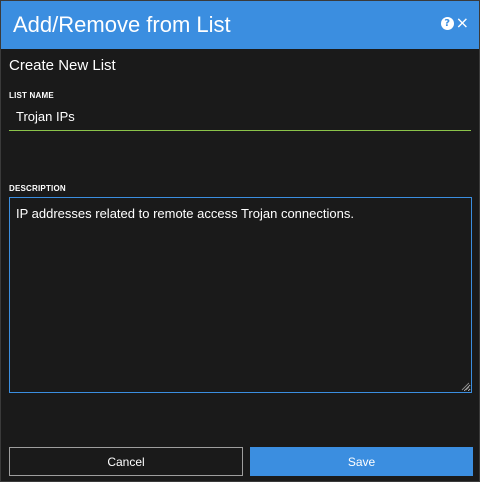  I want to click on list-name-label: LIST NAME, so click(31, 95).